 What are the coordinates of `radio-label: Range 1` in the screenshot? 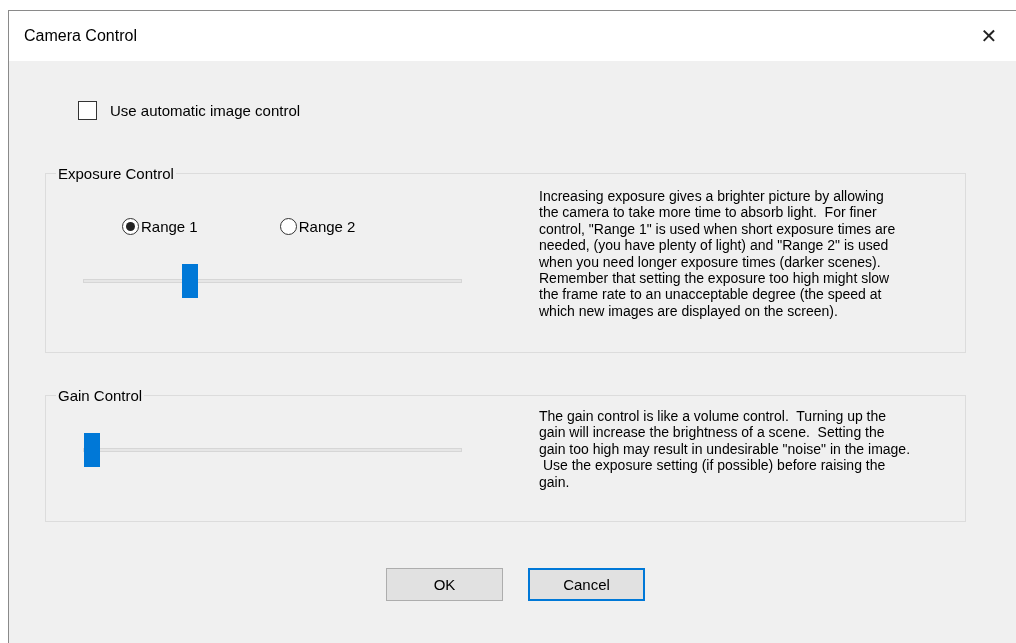 It's located at (169, 226).